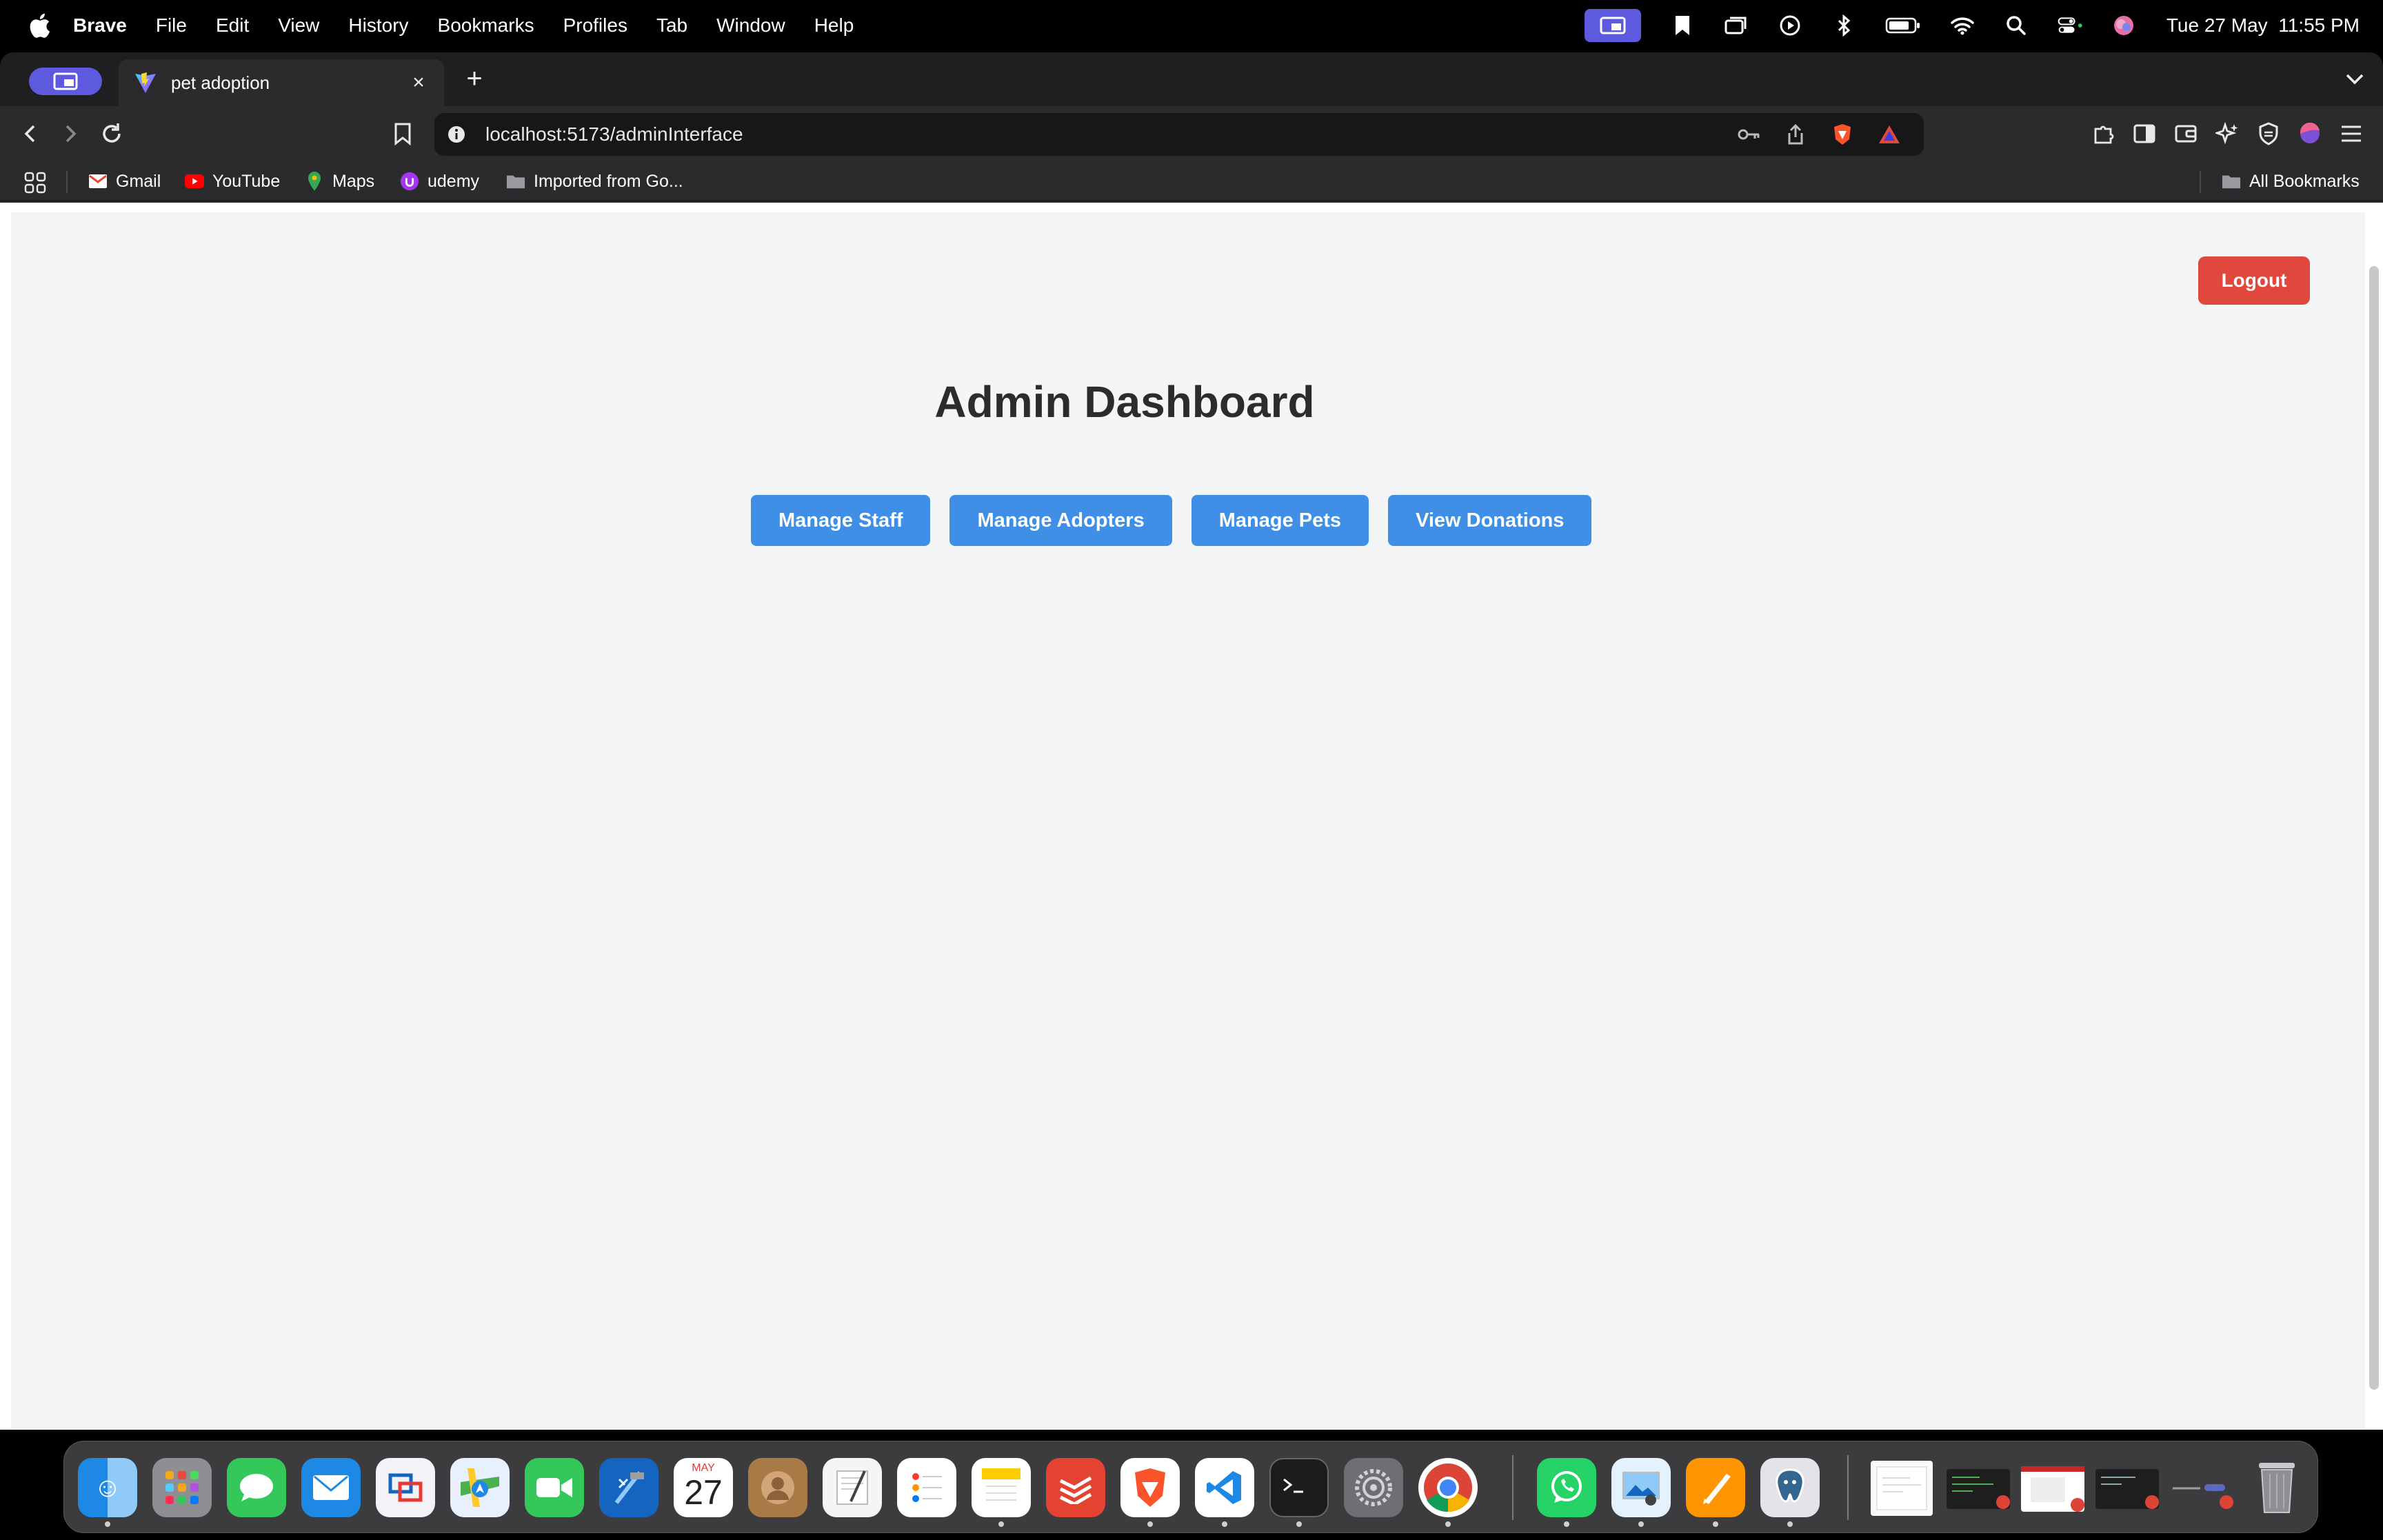 Image resolution: width=2383 pixels, height=1540 pixels. What do you see at coordinates (1150, 1487) in the screenshot?
I see `brave-browser-icon` at bounding box center [1150, 1487].